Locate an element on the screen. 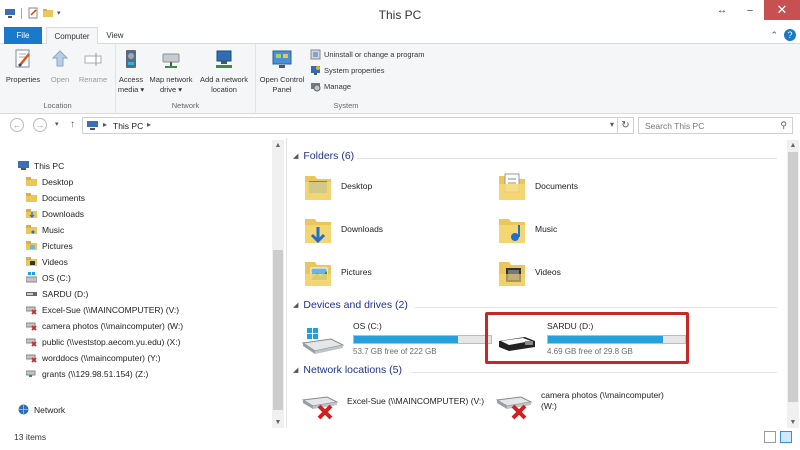 This screenshot has width=800, height=450. nav-item-worddocs-y: worddocs (\\maincomputer) (Y:) is located at coordinates (93, 357).